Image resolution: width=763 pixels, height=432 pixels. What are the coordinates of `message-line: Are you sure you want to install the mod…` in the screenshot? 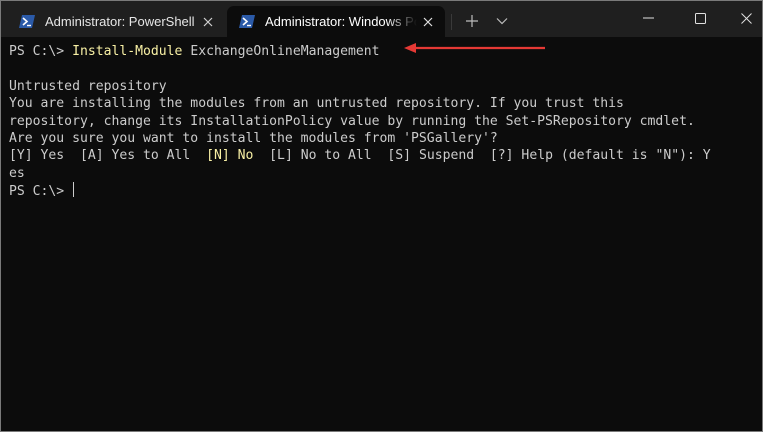 It's located at (253, 138).